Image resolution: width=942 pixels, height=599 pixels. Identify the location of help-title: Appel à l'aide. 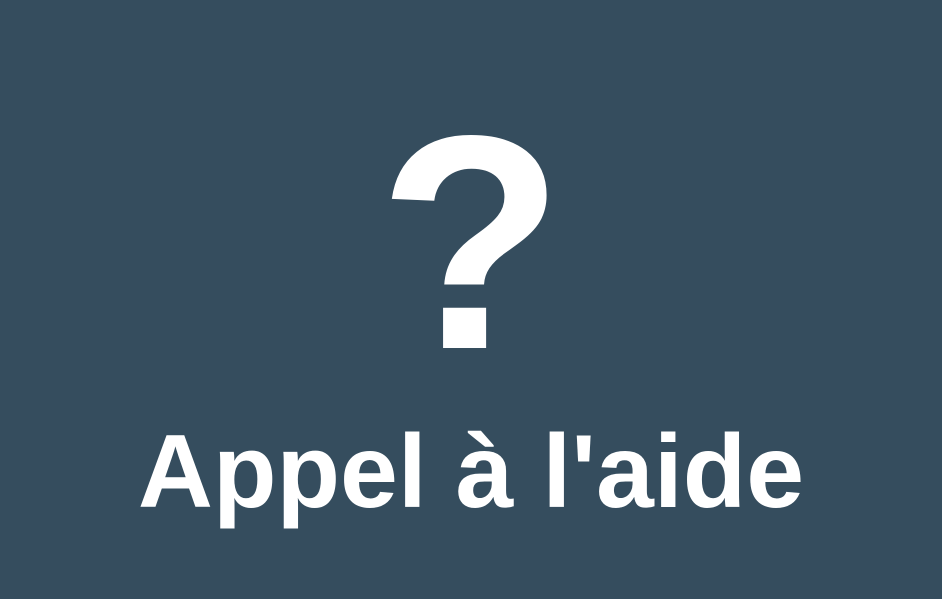
(471, 472).